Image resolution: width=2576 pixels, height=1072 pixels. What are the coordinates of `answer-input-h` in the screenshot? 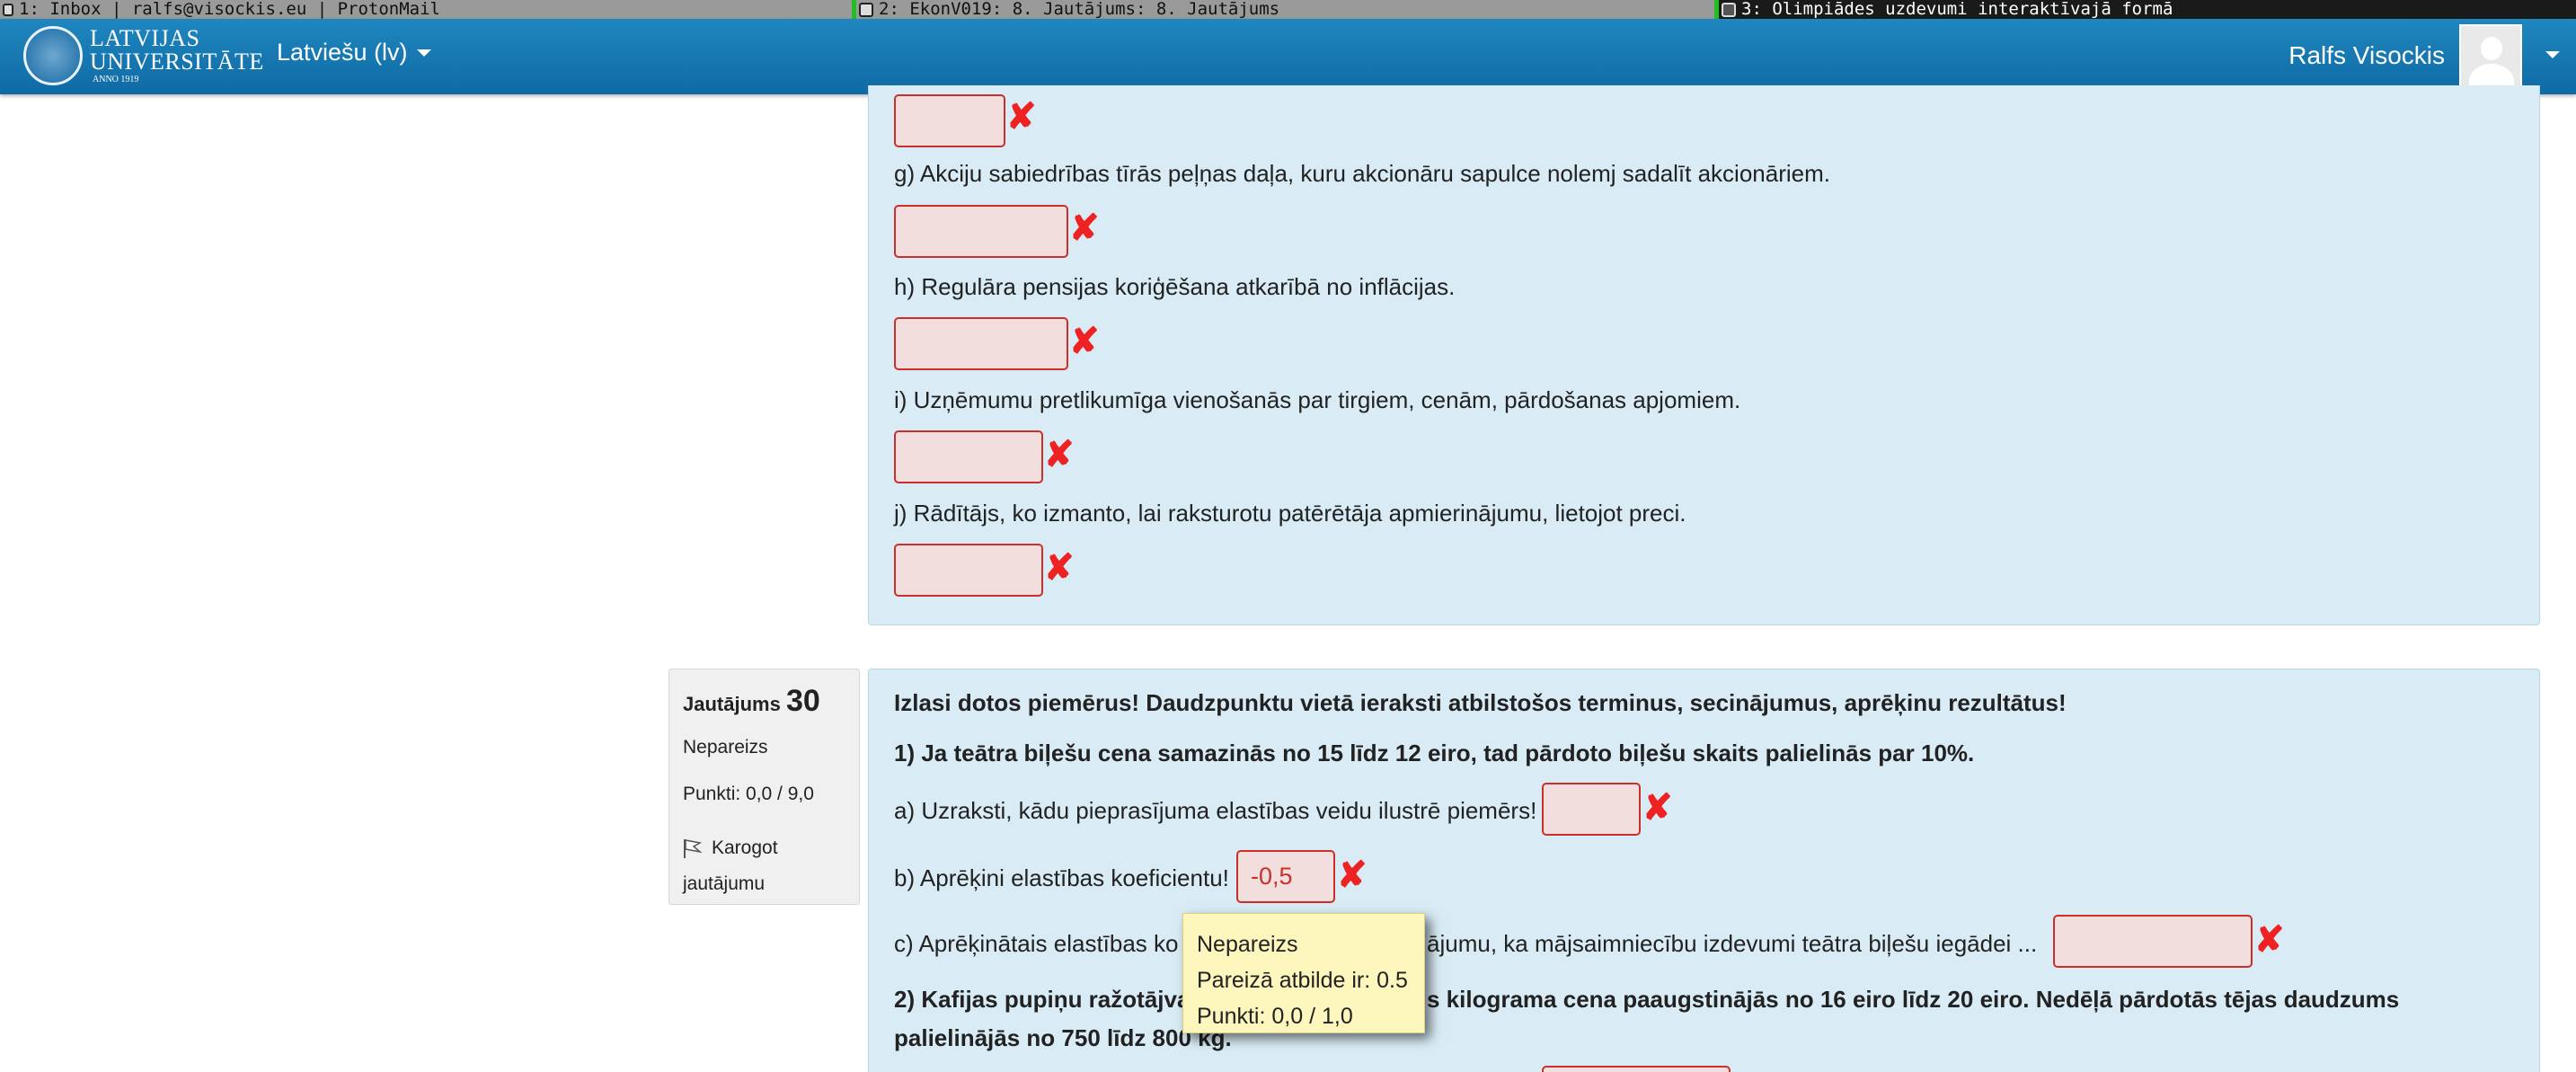 It's located at (981, 343).